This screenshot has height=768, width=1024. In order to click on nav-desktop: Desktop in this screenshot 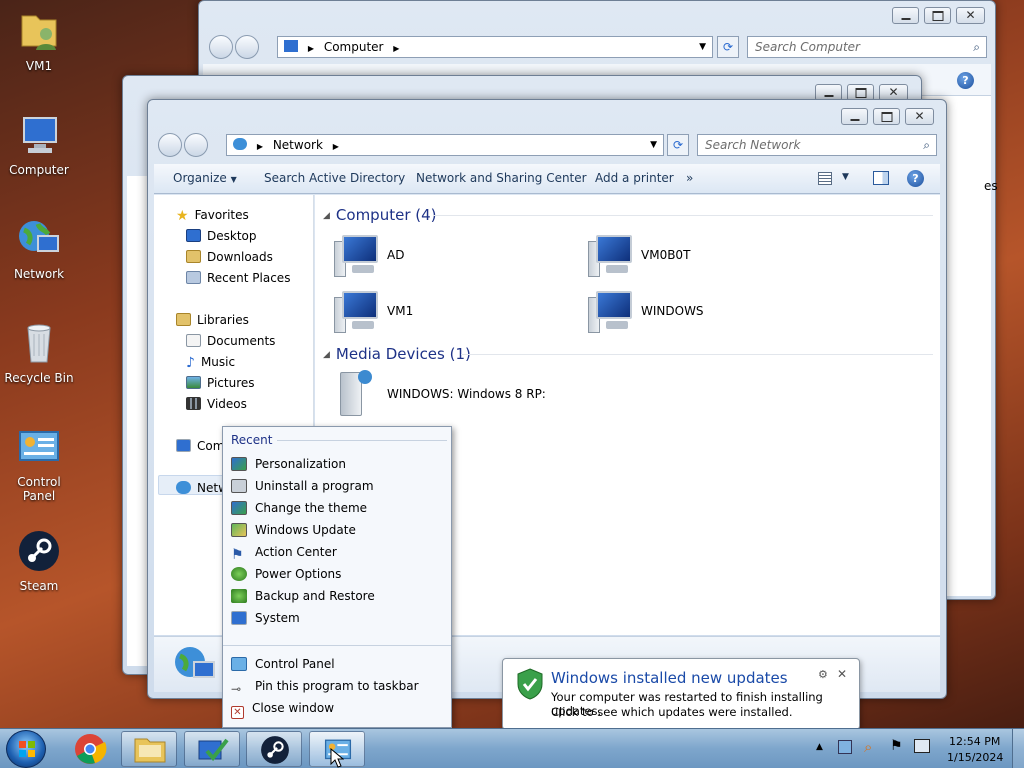, I will do `click(221, 236)`.